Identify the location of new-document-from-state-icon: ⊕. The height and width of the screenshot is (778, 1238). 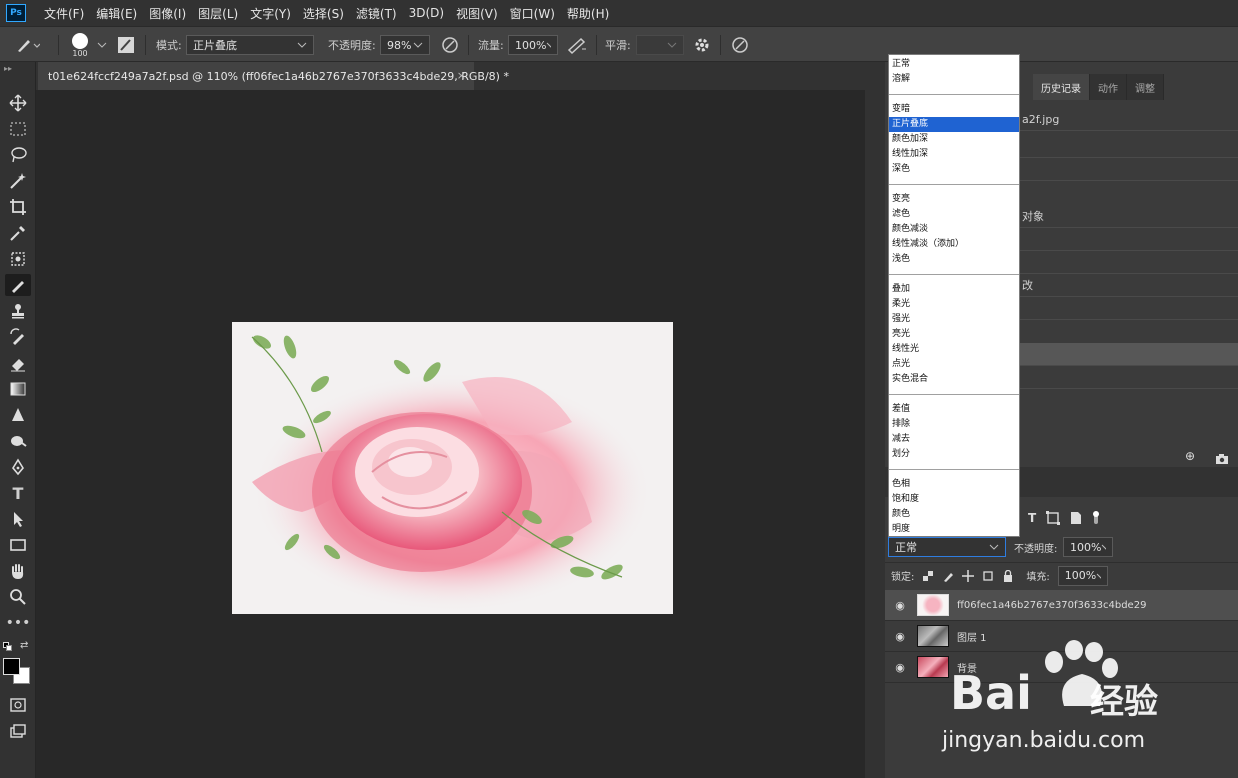
(1190, 456).